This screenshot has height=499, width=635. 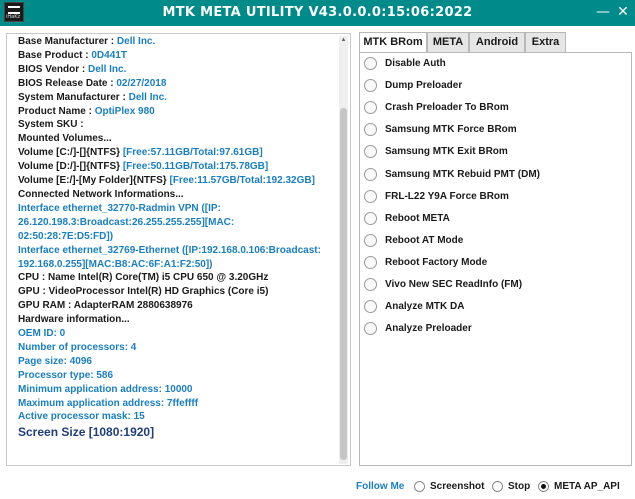 I want to click on info-line: Processor type: 586, so click(x=66, y=375).